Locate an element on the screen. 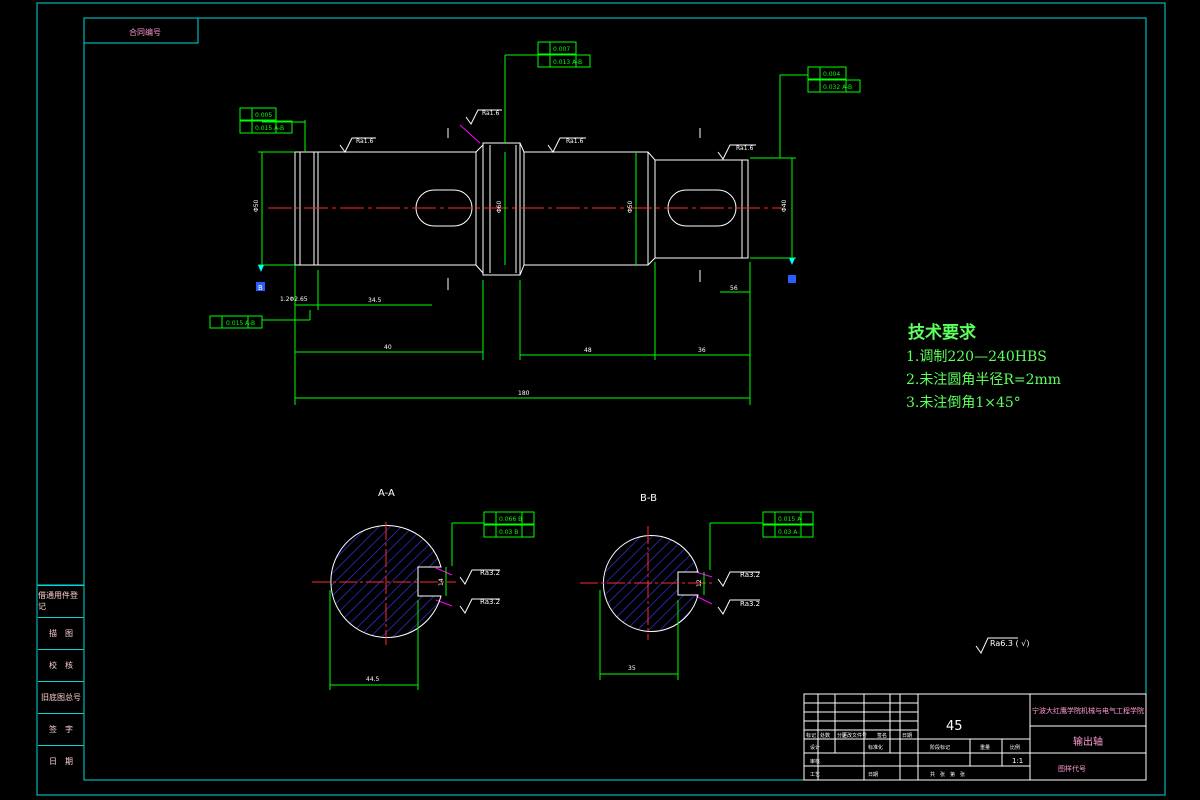 This screenshot has height=800, width=1200. title-part-name: 输出轴 is located at coordinates (1088, 741).